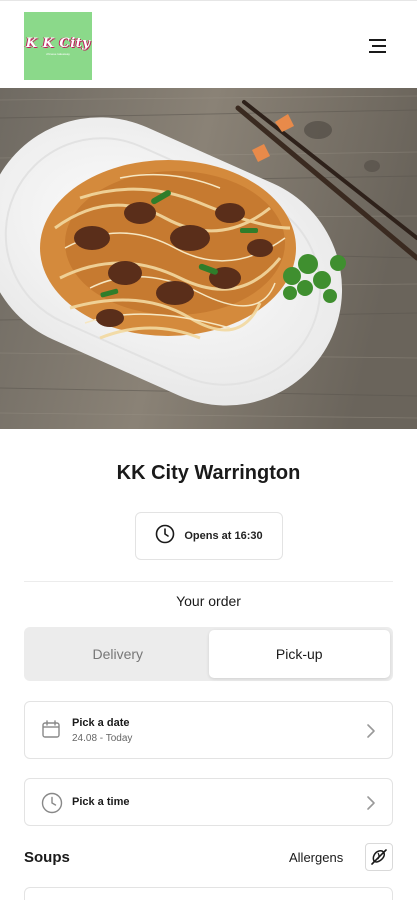  What do you see at coordinates (208, 473) in the screenshot?
I see `restaurant-name: KK City Warrington` at bounding box center [208, 473].